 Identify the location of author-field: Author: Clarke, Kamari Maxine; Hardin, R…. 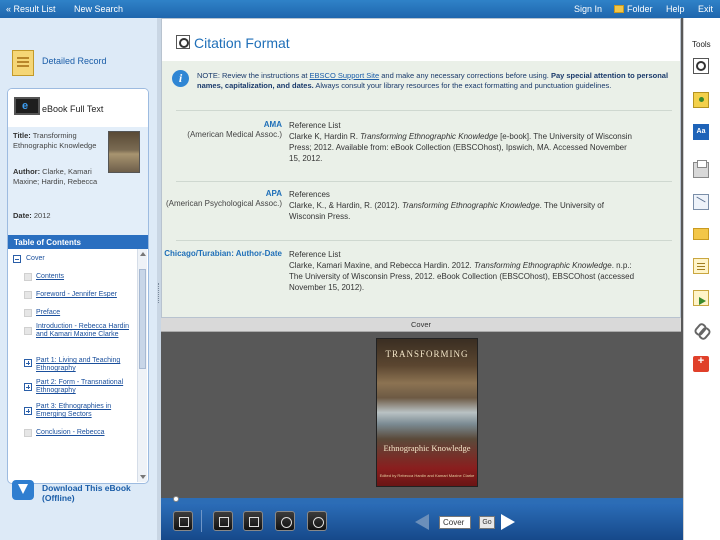
(55, 176).